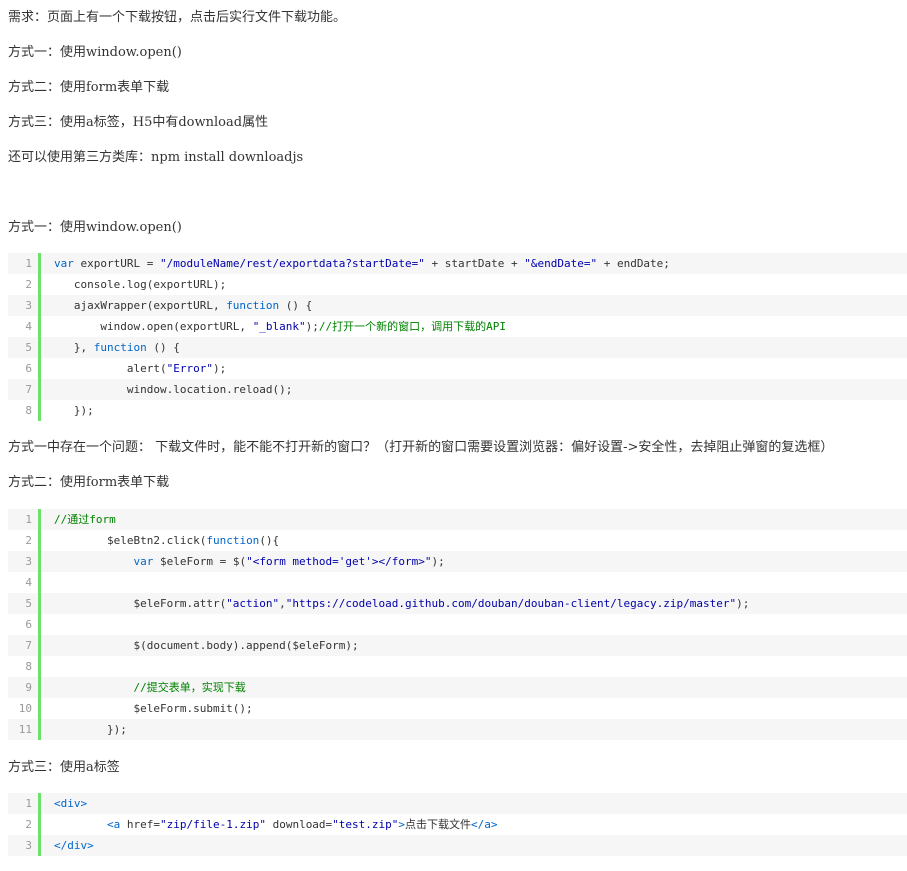  What do you see at coordinates (484, 824) in the screenshot?
I see `code-token: </a>` at bounding box center [484, 824].